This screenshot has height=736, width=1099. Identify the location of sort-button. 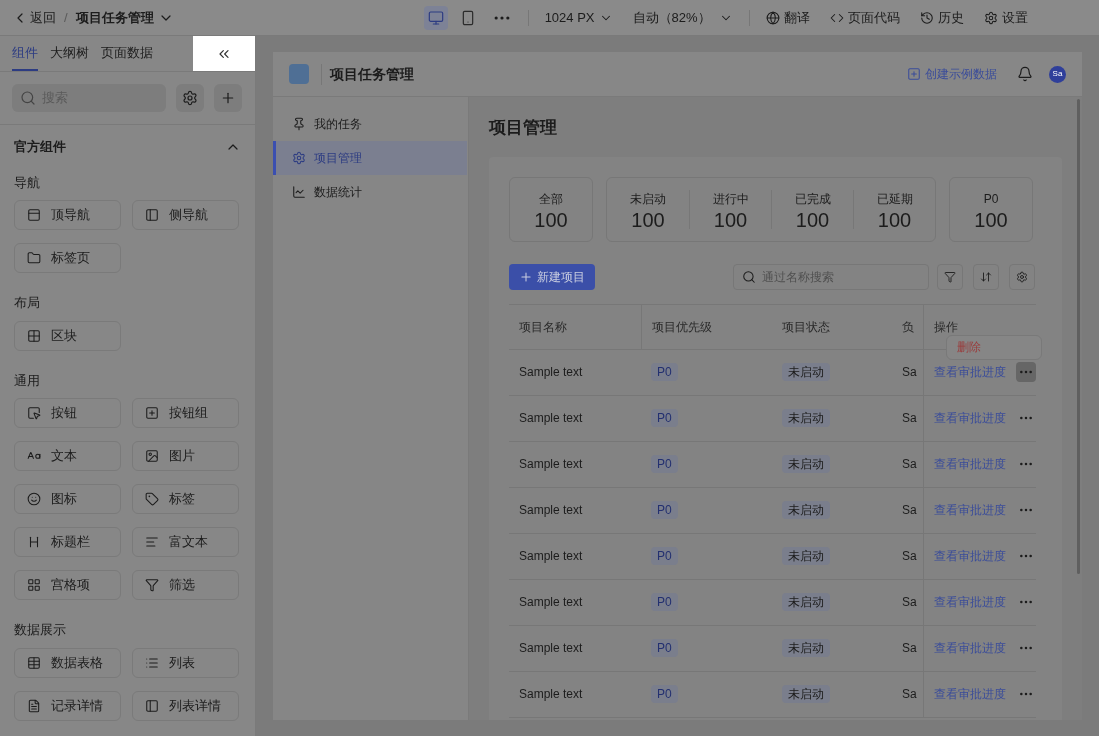
(986, 276).